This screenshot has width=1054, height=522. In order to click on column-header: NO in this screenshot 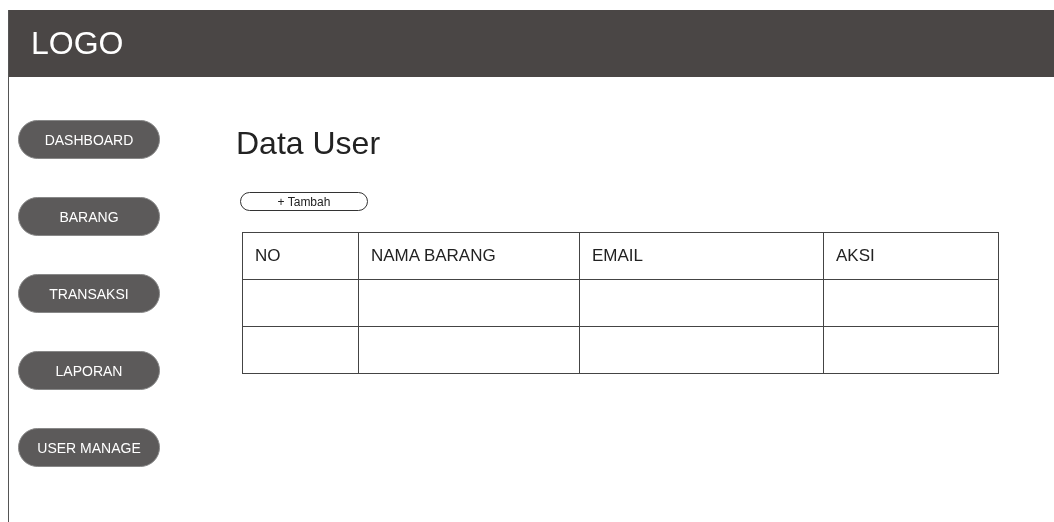, I will do `click(268, 256)`.